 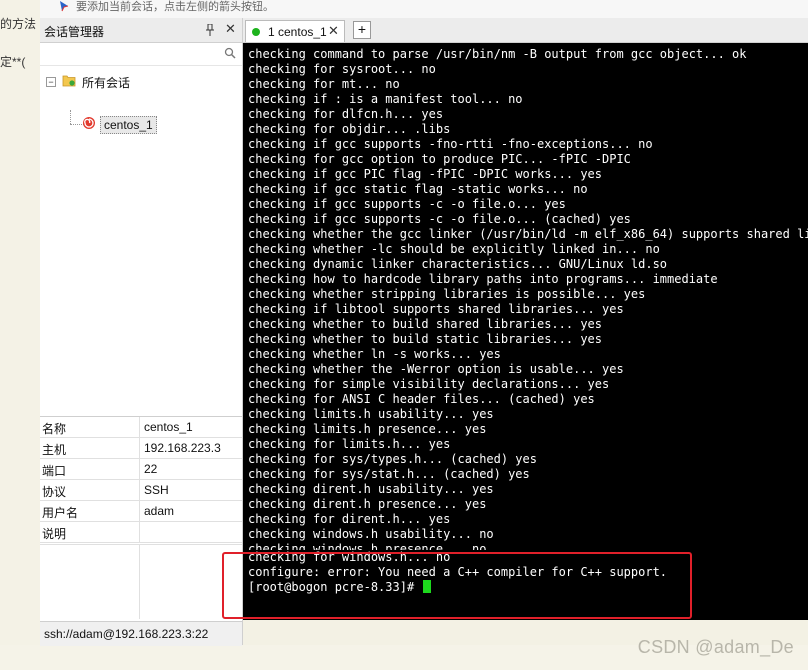 I want to click on tab-label: 1 centos_1, so click(x=297, y=32).